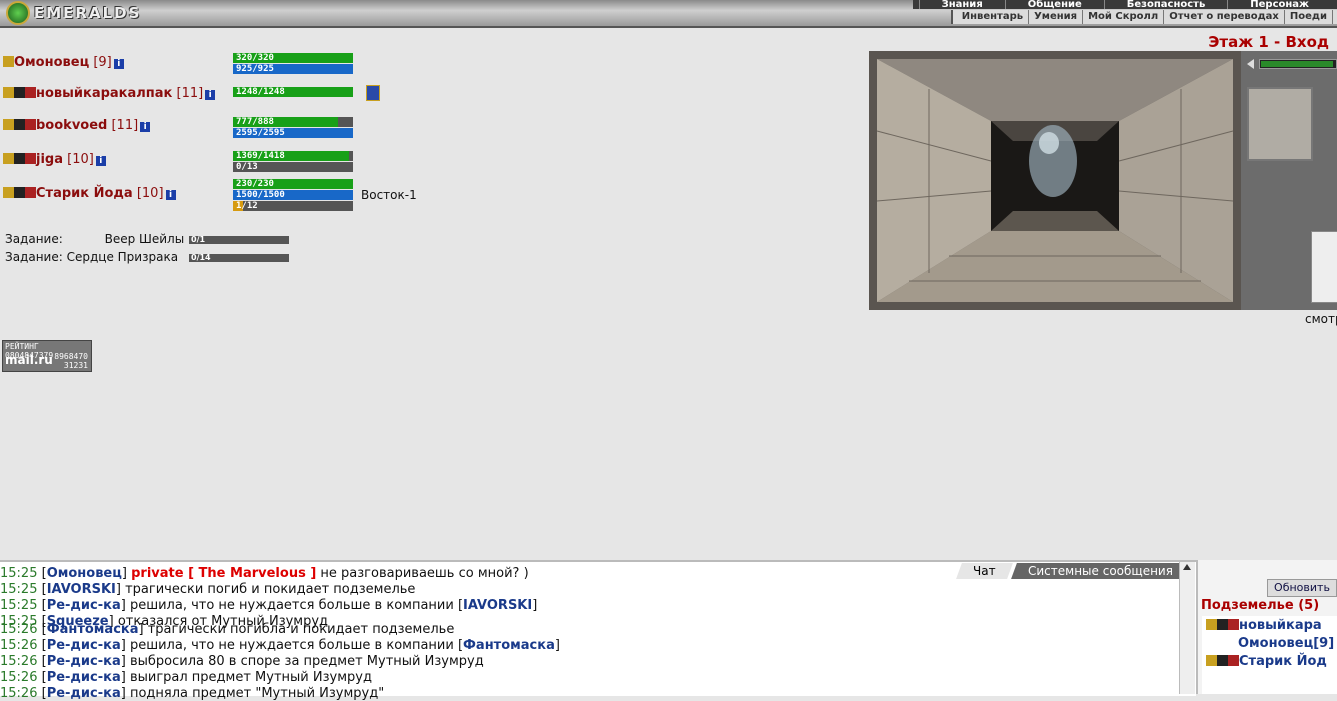 This screenshot has width=1337, height=701. Describe the element at coordinates (49, 159) in the screenshot. I see `member-name: jiga` at that location.